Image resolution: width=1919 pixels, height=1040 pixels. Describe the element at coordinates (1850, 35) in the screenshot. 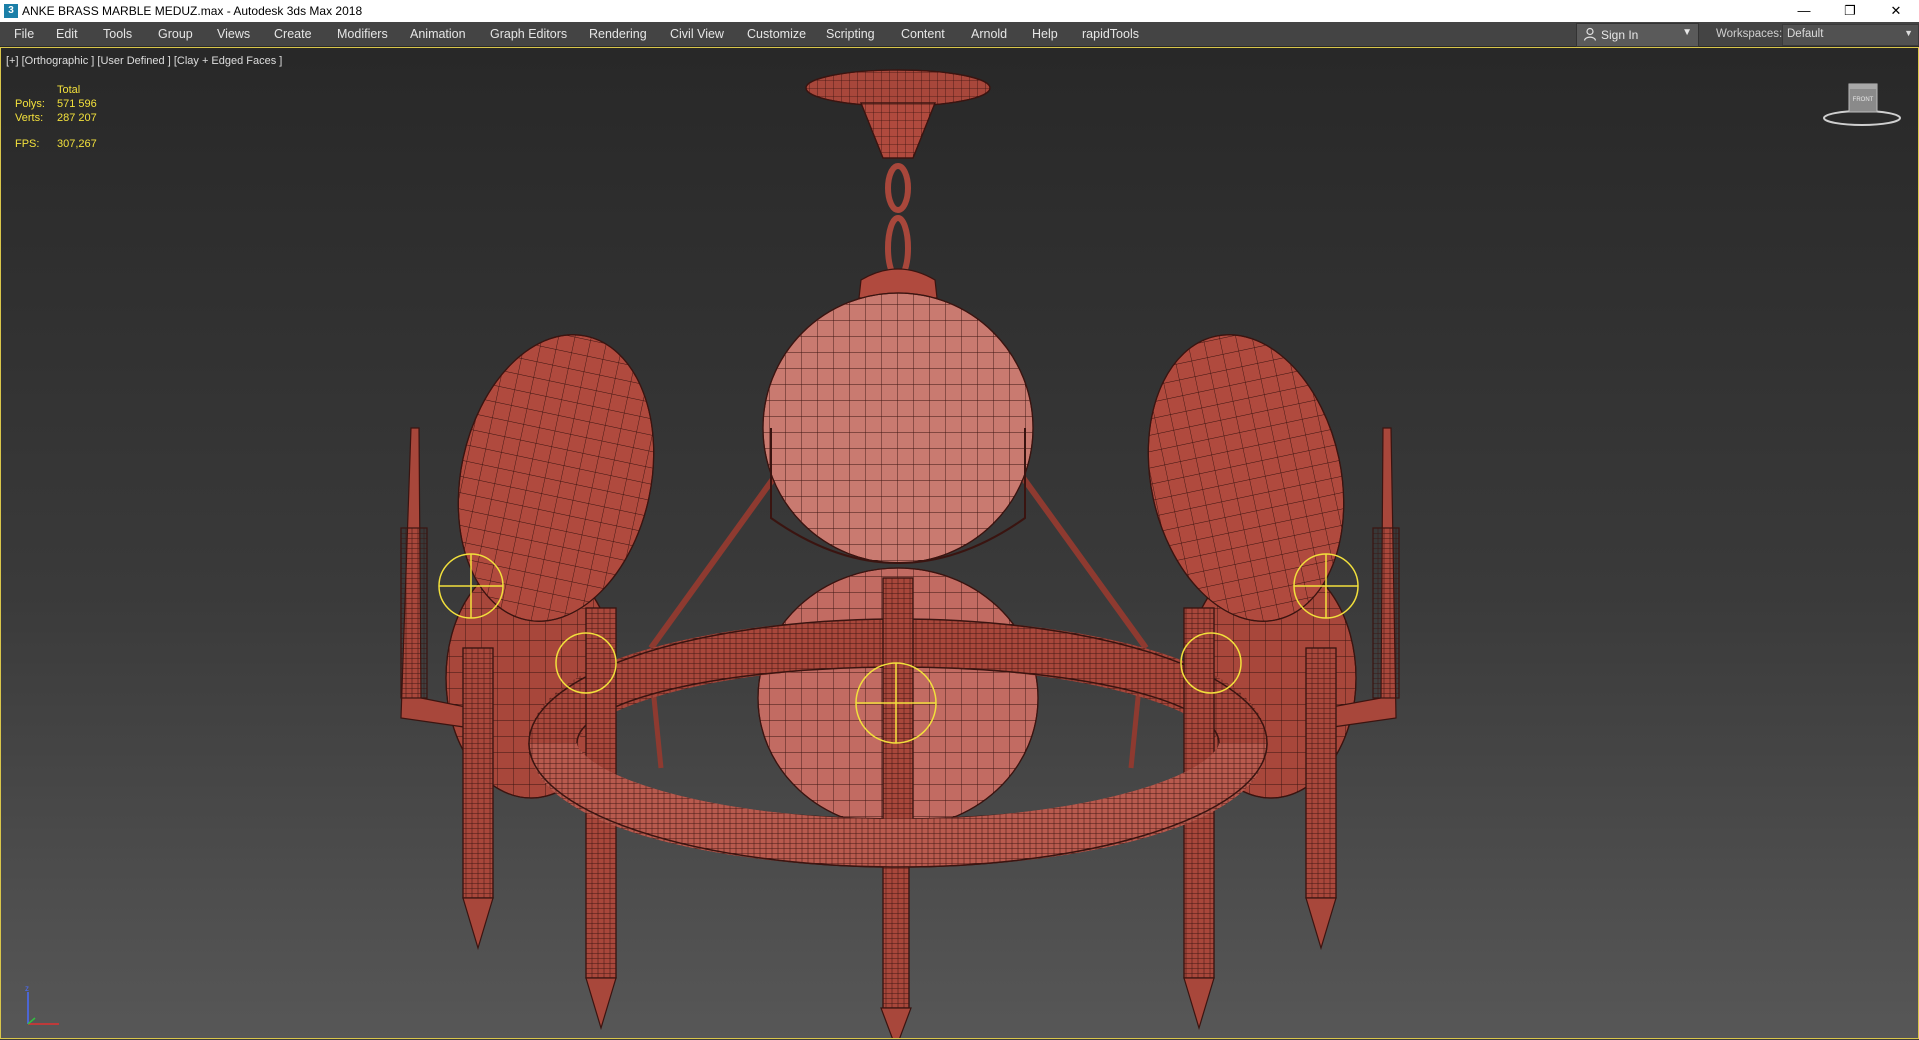

I see `workspaces-dropdown: Default ▼` at that location.